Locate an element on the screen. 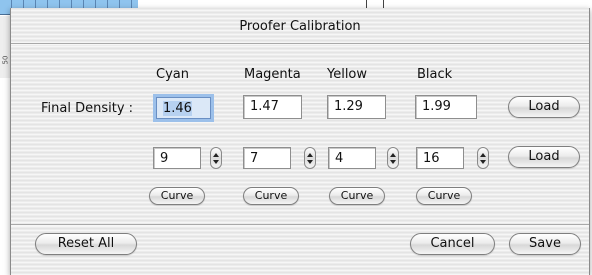  final-density-yellow-field: 1.29 is located at coordinates (356, 107).